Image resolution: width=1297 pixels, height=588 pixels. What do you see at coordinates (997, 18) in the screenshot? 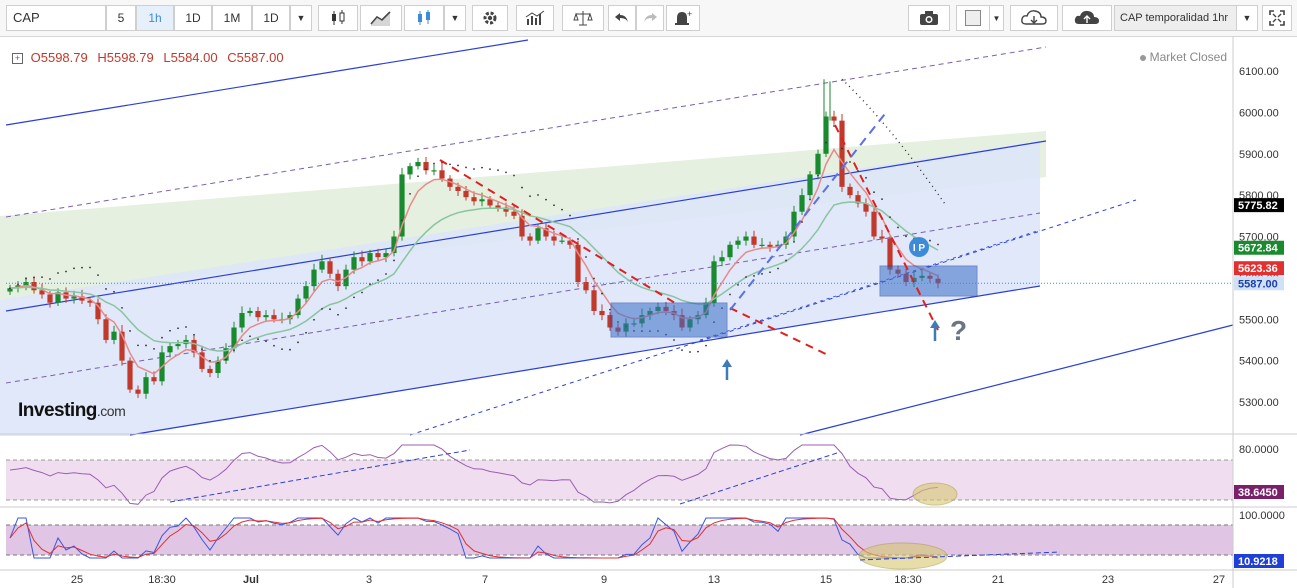
I see `color-dropdown-button: ▼` at bounding box center [997, 18].